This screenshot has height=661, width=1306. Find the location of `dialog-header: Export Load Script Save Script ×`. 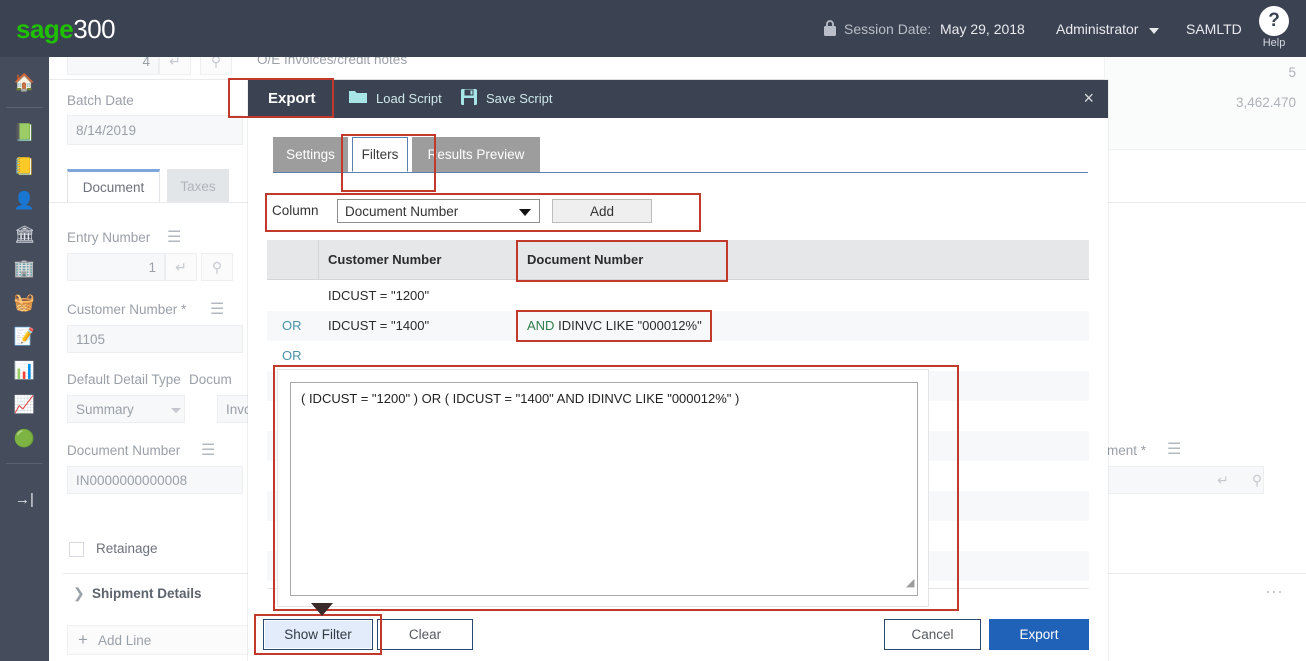

dialog-header: Export Load Script Save Script × is located at coordinates (678, 99).